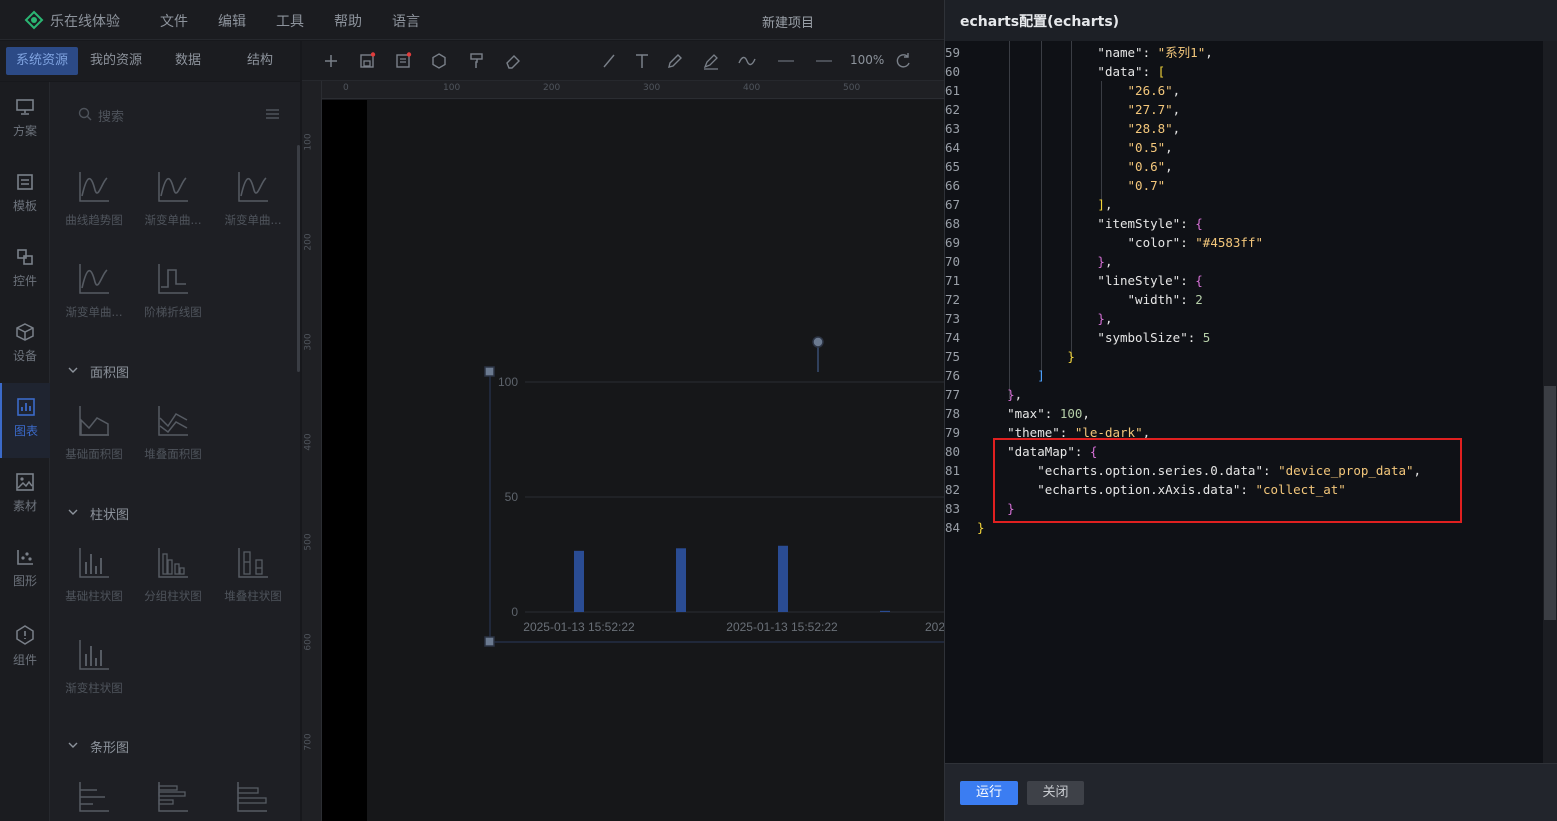 This screenshot has height=821, width=1557. What do you see at coordinates (25, 420) in the screenshot?
I see `rail-item-chart: 图表` at bounding box center [25, 420].